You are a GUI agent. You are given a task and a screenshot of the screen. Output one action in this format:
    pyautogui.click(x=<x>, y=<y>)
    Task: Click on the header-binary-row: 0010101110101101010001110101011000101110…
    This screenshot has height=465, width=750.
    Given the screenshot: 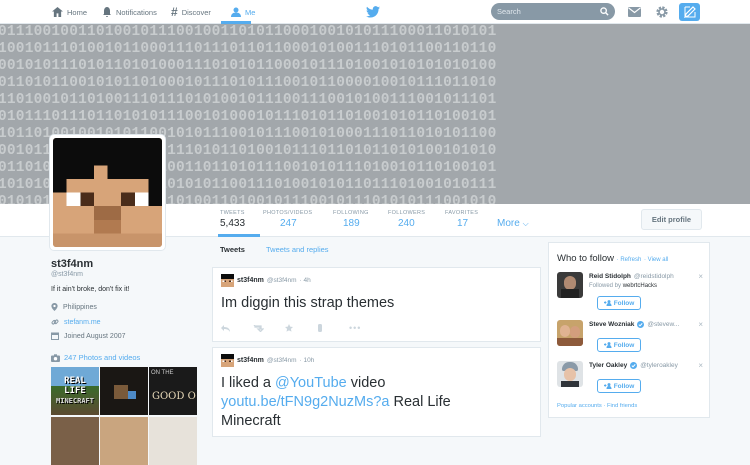 What is the action you would take?
    pyautogui.click(x=248, y=66)
    